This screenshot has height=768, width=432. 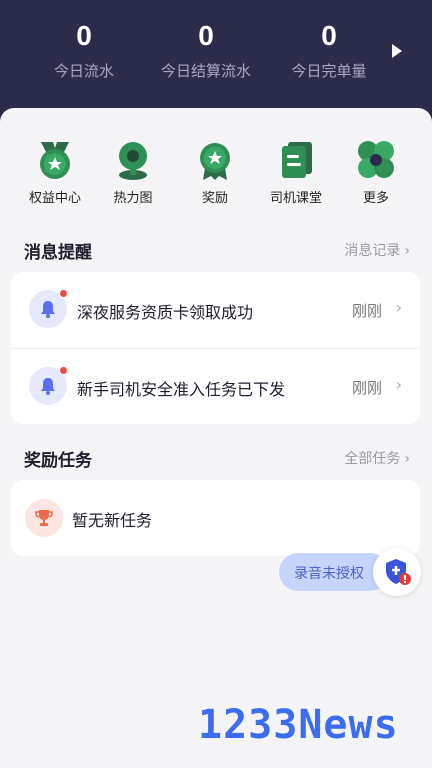 I want to click on stat-label: 今日流水, so click(x=83, y=71).